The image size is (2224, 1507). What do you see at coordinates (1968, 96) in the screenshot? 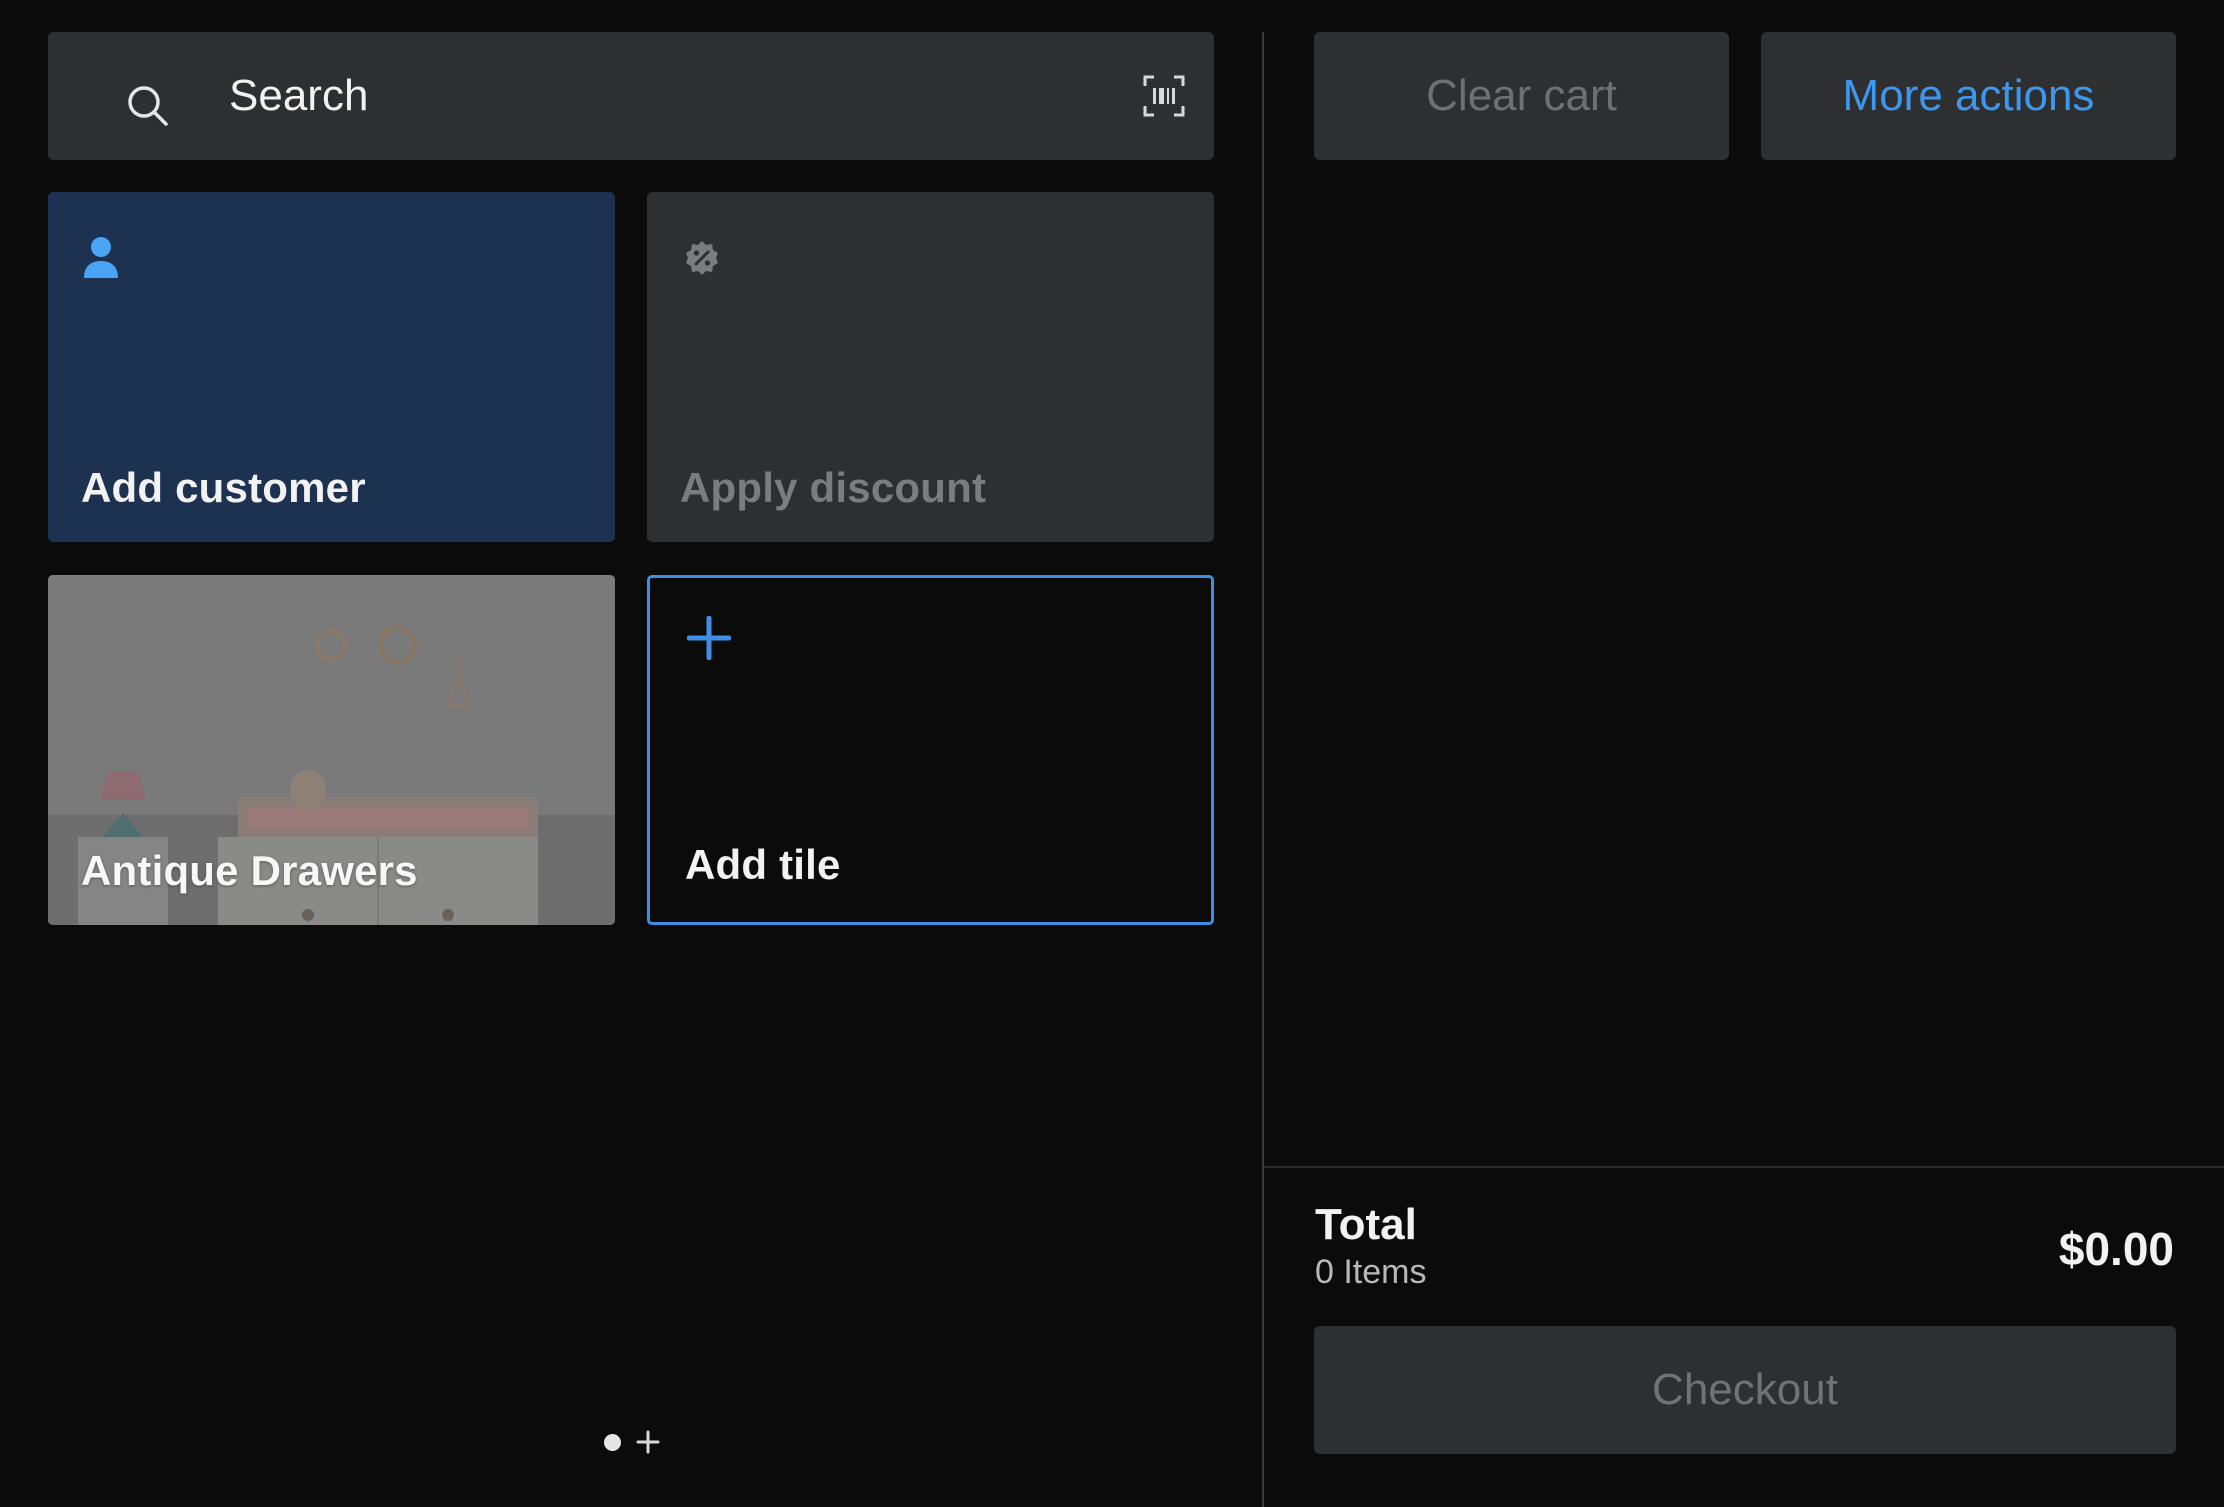
I see `more-actions-button: More actions` at bounding box center [1968, 96].